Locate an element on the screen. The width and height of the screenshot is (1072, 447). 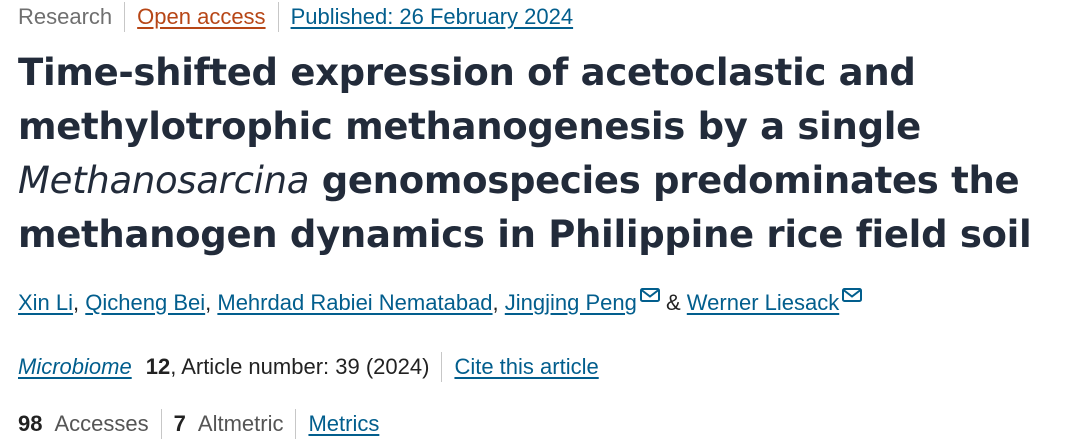
accesses-count: 98 is located at coordinates (30, 423).